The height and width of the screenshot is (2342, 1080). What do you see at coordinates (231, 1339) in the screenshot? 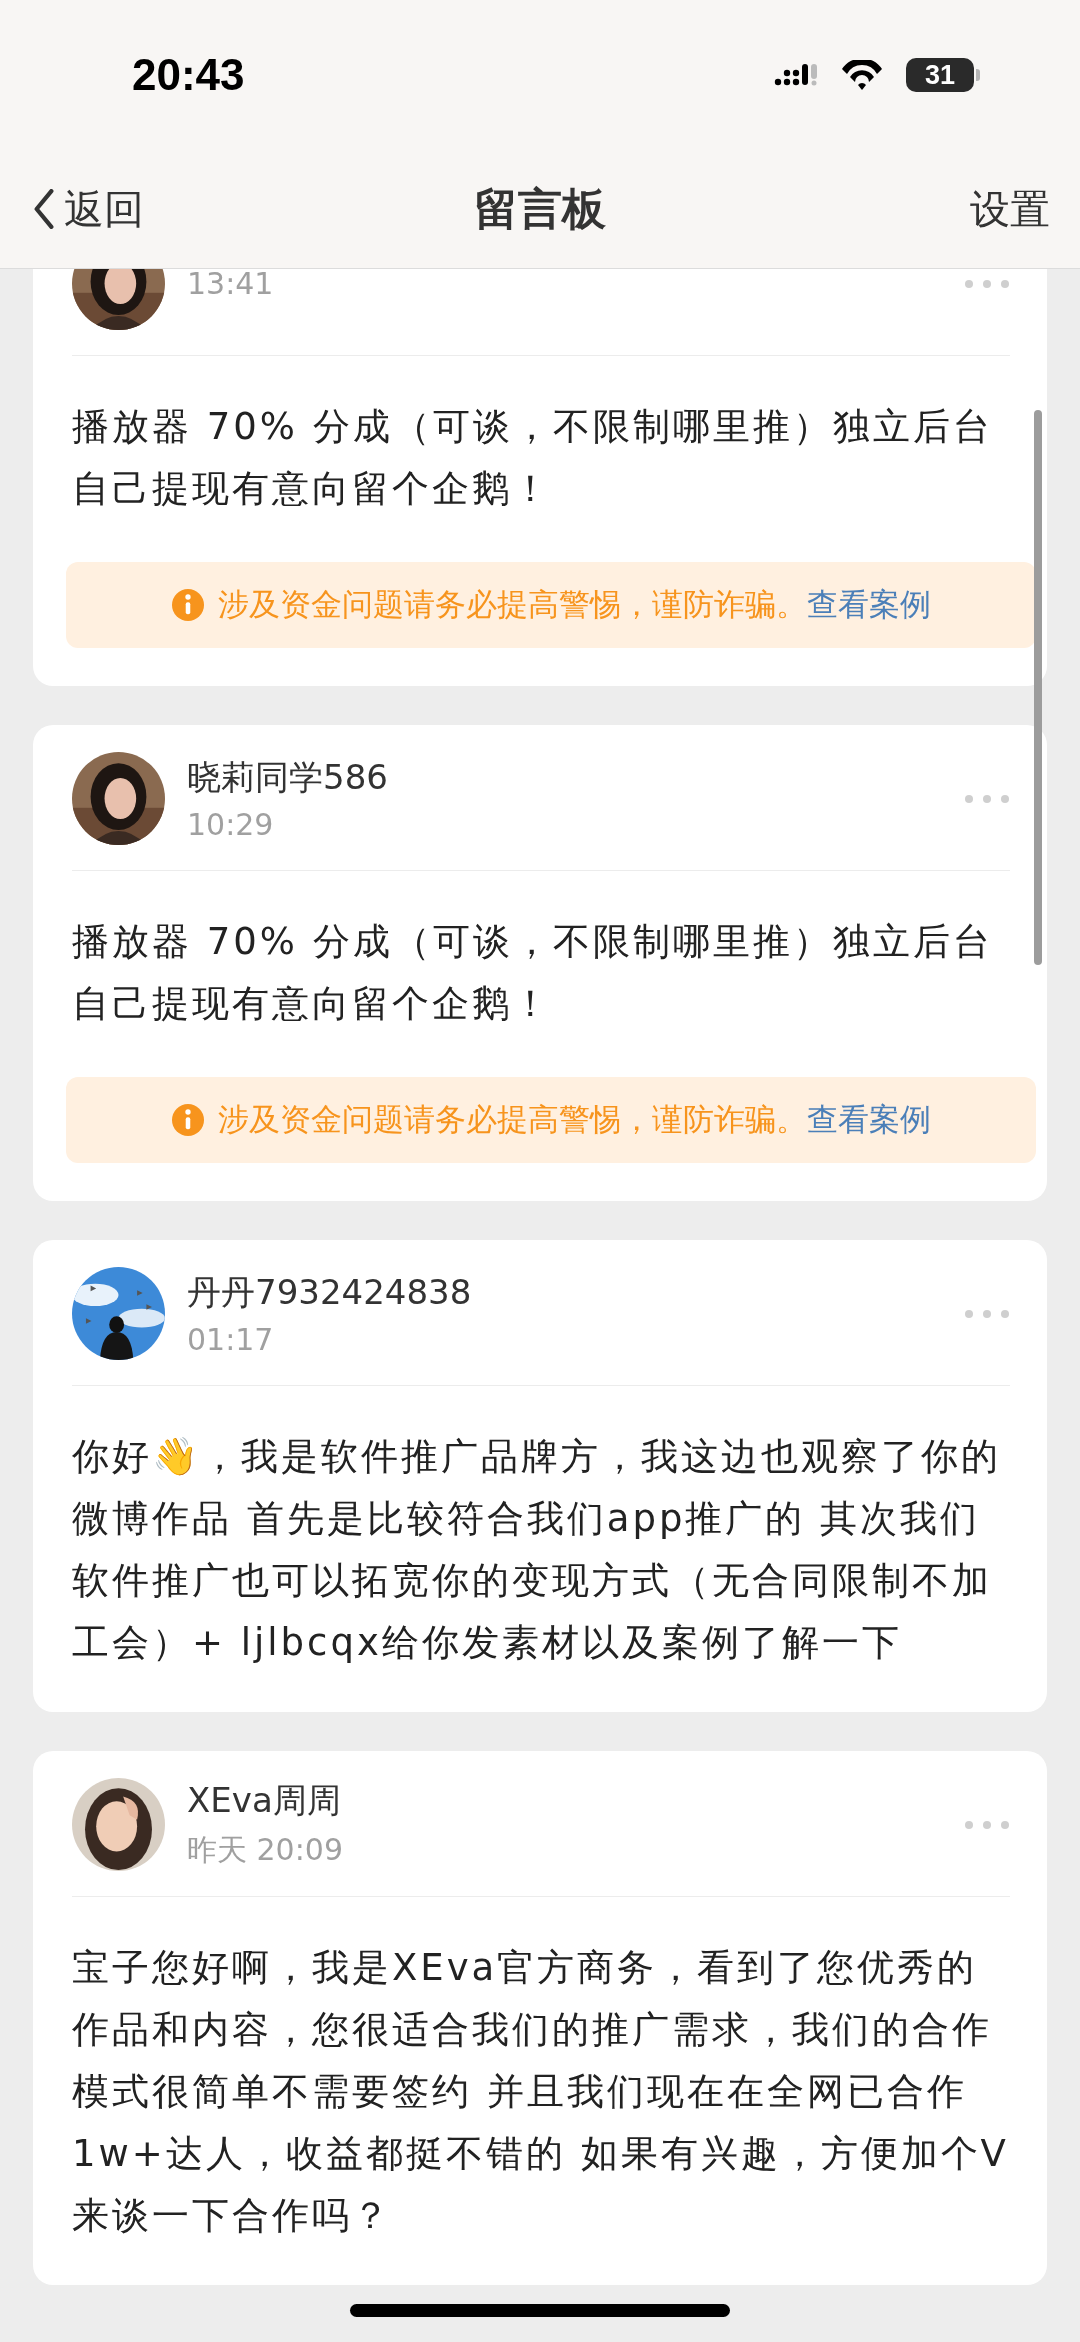
I see `message-time: 01:17` at bounding box center [231, 1339].